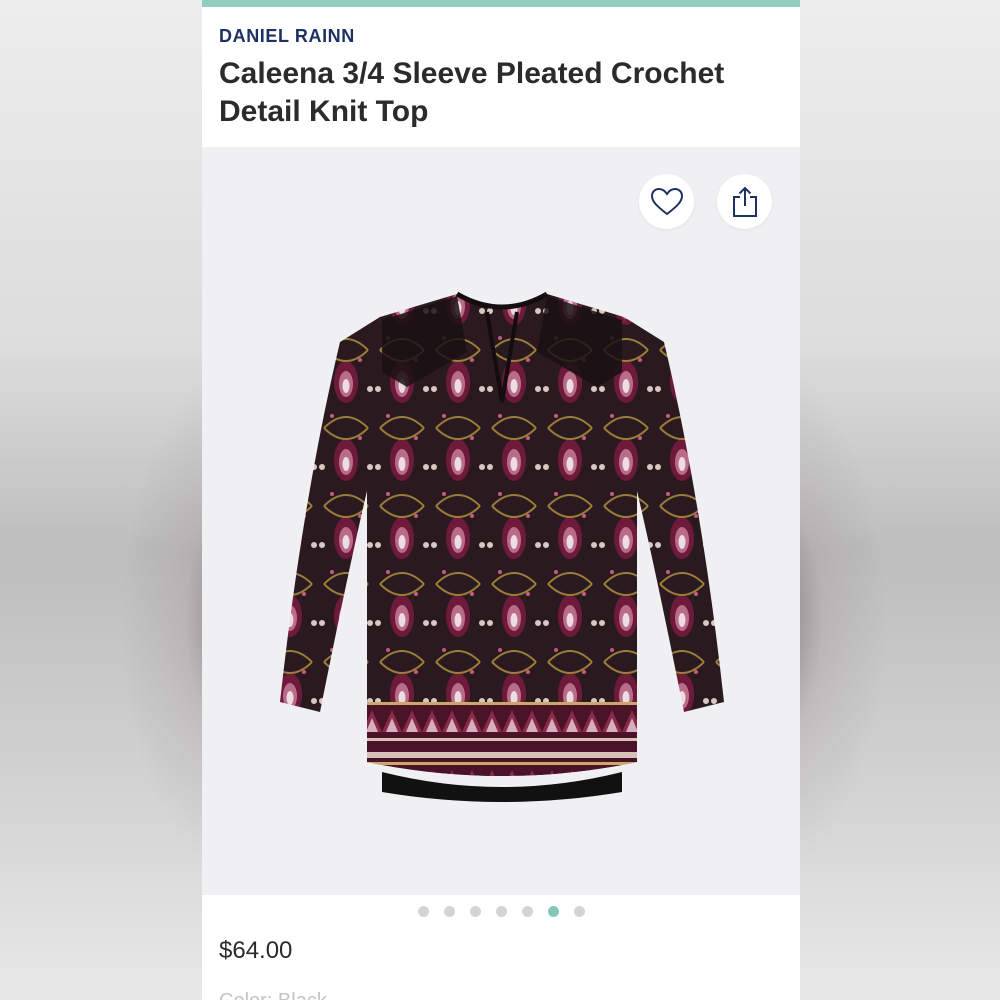 The width and height of the screenshot is (1000, 1000). I want to click on favorite-button, so click(666, 201).